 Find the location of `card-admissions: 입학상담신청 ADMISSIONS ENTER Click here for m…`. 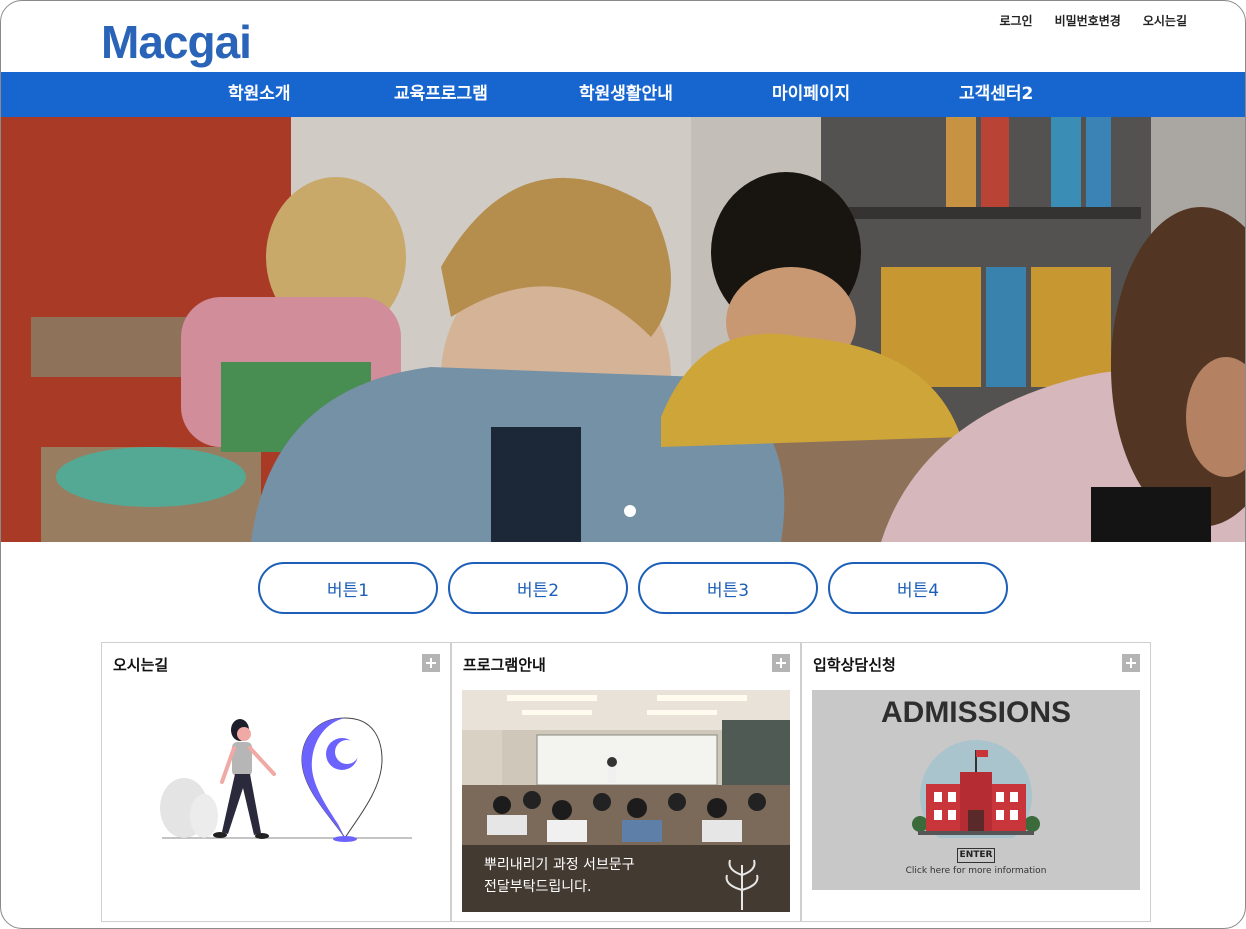

card-admissions: 입학상담신청 ADMISSIONS ENTER Click here for m… is located at coordinates (976, 782).